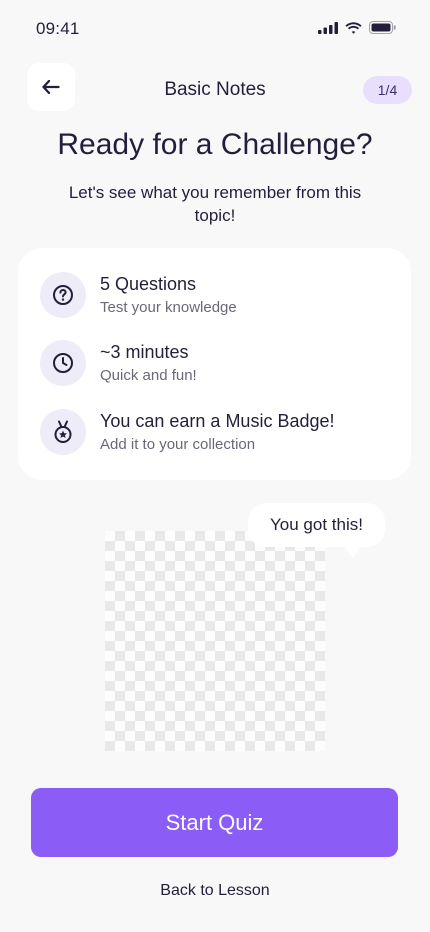 The width and height of the screenshot is (430, 932). I want to click on medal-icon, so click(63, 431).